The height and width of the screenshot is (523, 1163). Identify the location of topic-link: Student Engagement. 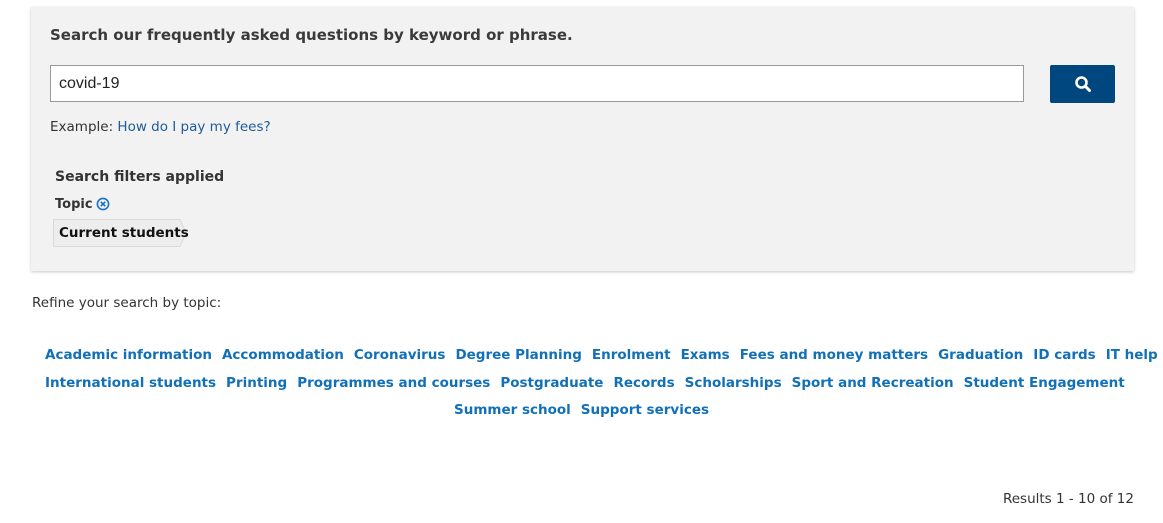
(1044, 384).